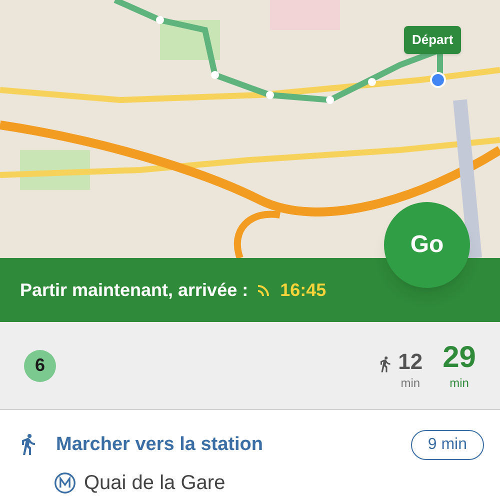  Describe the element at coordinates (410, 361) in the screenshot. I see `walk-minutes: 12` at that location.